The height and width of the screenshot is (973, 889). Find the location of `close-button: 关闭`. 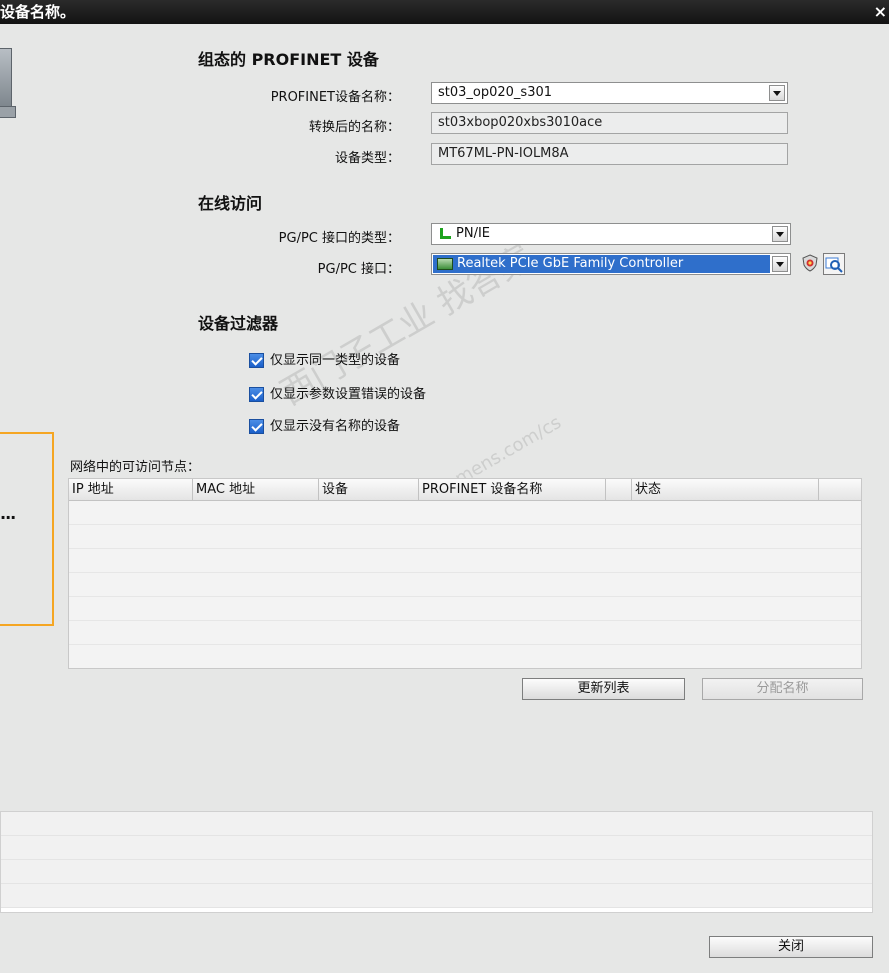

close-button: 关闭 is located at coordinates (791, 947).